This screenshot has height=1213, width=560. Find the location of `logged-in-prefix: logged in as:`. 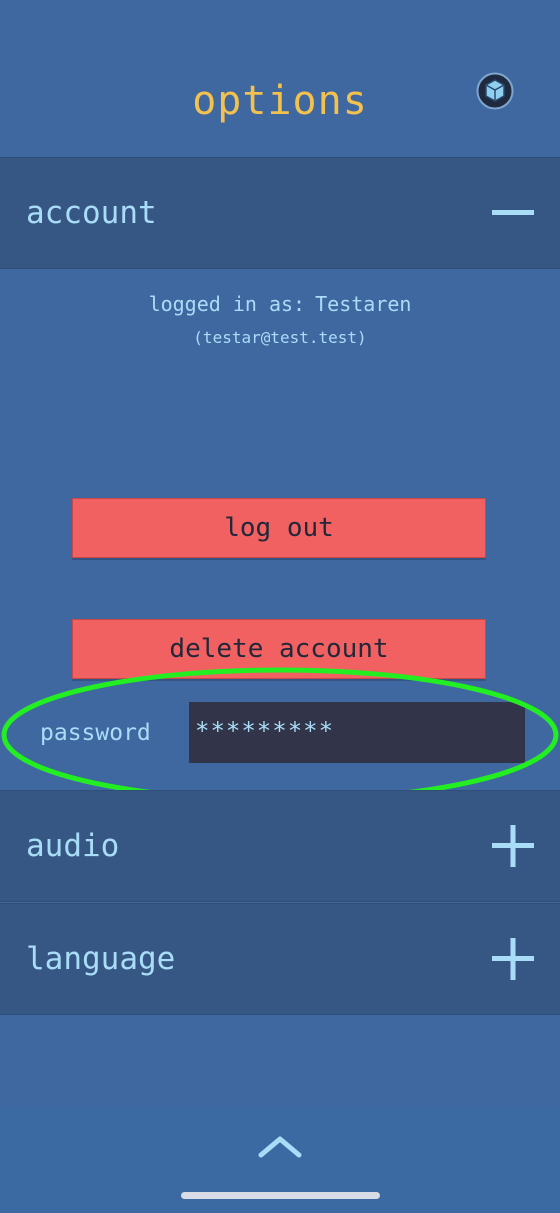

logged-in-prefix: logged in as: is located at coordinates (227, 304).